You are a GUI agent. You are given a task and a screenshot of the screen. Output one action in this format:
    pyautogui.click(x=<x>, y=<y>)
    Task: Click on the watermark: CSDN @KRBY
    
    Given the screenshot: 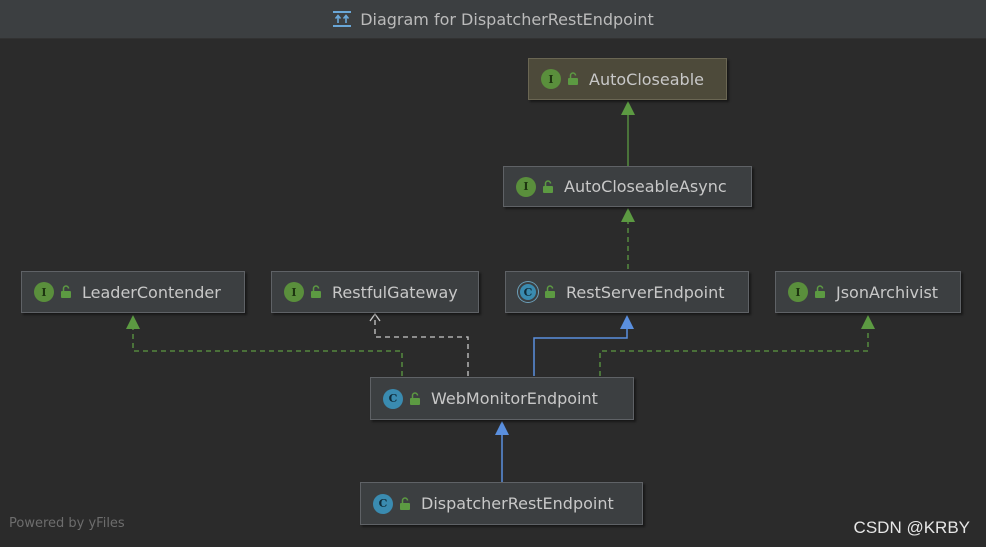 What is the action you would take?
    pyautogui.click(x=911, y=527)
    